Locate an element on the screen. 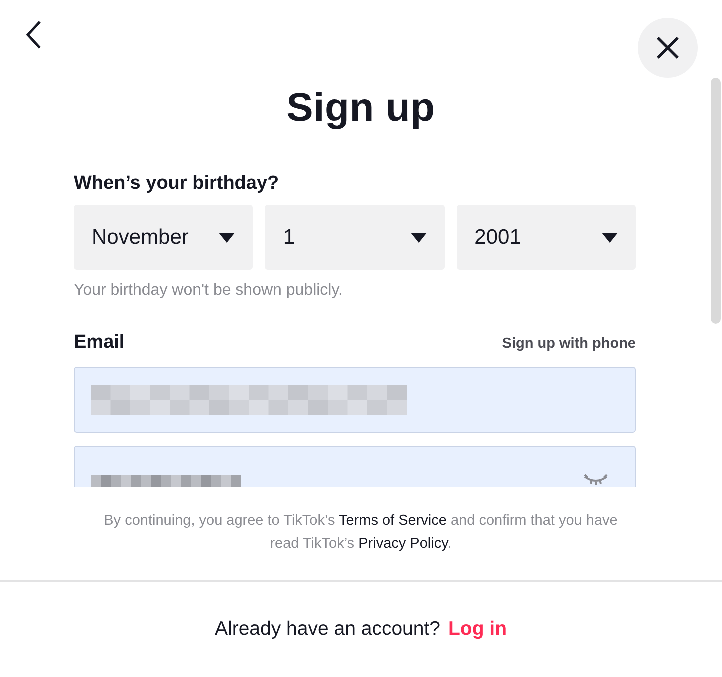 The width and height of the screenshot is (722, 677). chevron-left-icon is located at coordinates (34, 35).